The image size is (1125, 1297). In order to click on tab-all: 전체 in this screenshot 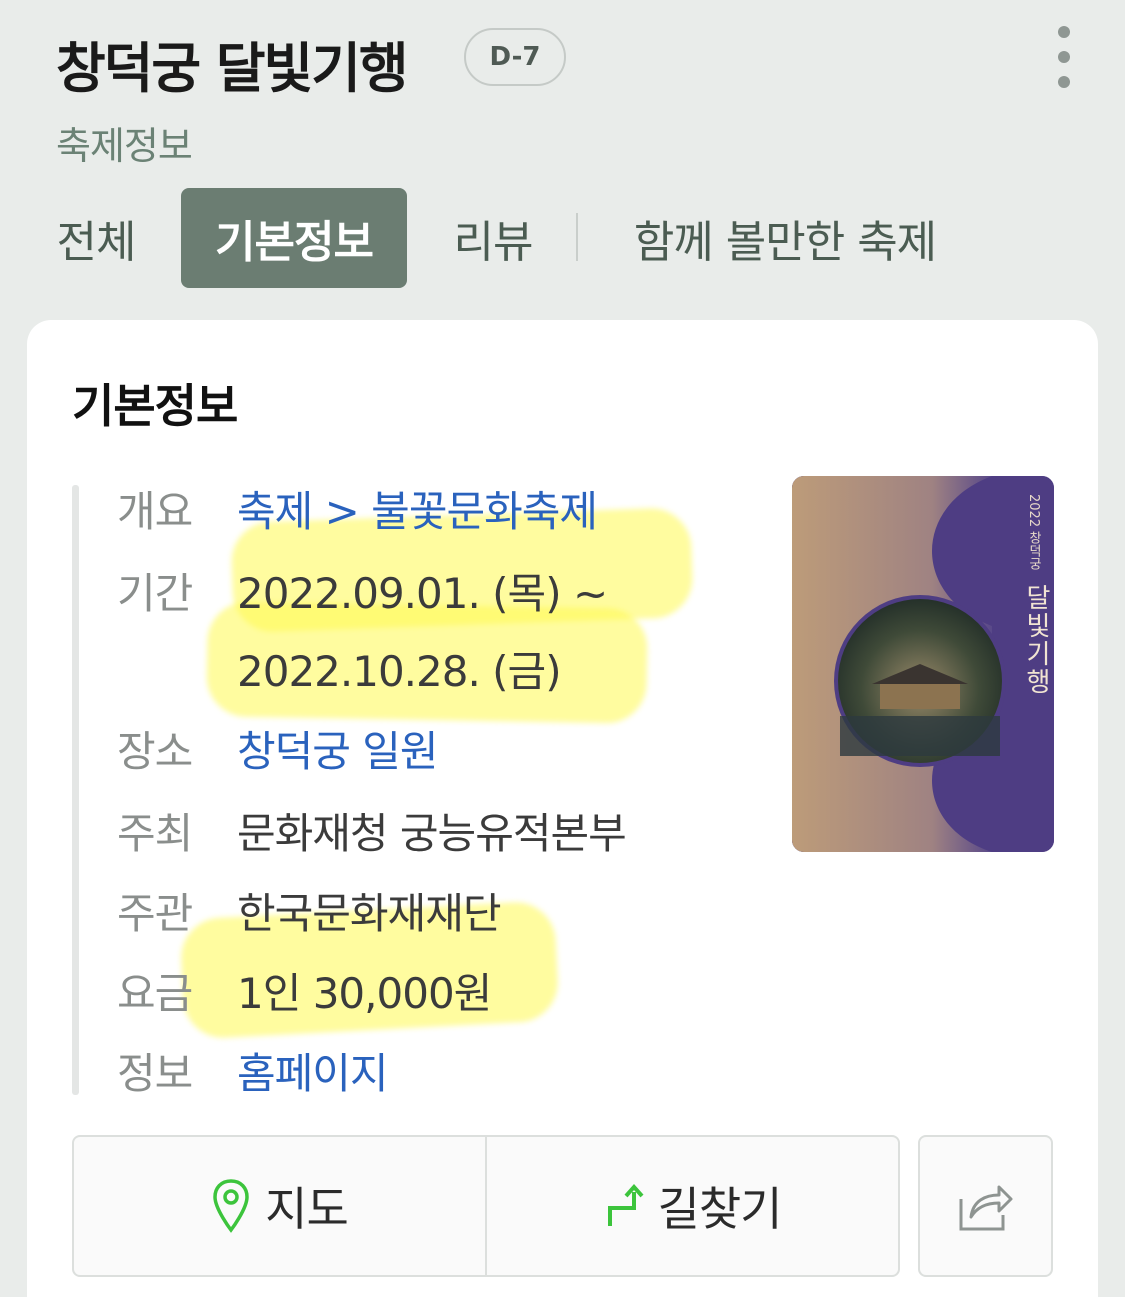, I will do `click(96, 238)`.